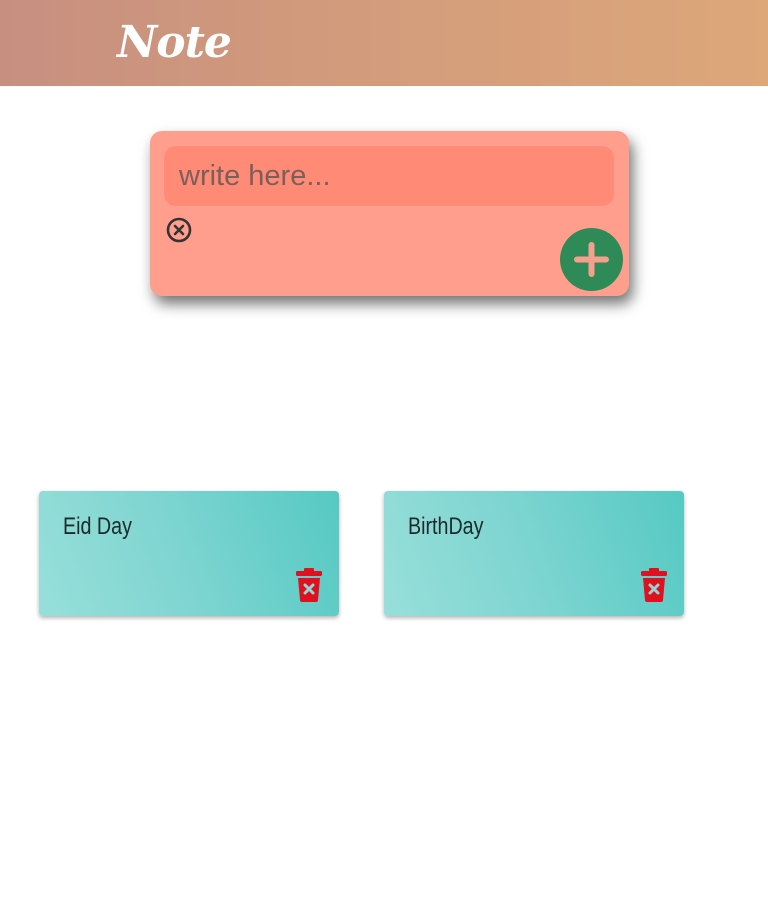  I want to click on note-text: BirthDay, so click(446, 526).